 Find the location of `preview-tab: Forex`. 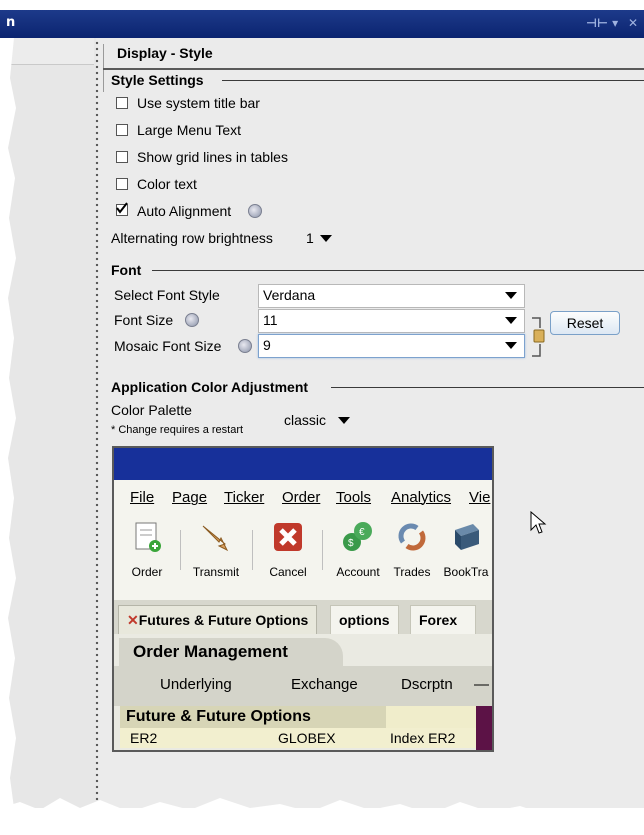

preview-tab: Forex is located at coordinates (443, 620).